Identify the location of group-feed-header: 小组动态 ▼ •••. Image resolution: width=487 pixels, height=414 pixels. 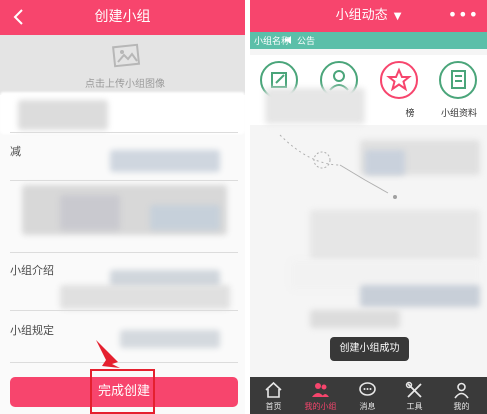
(368, 16).